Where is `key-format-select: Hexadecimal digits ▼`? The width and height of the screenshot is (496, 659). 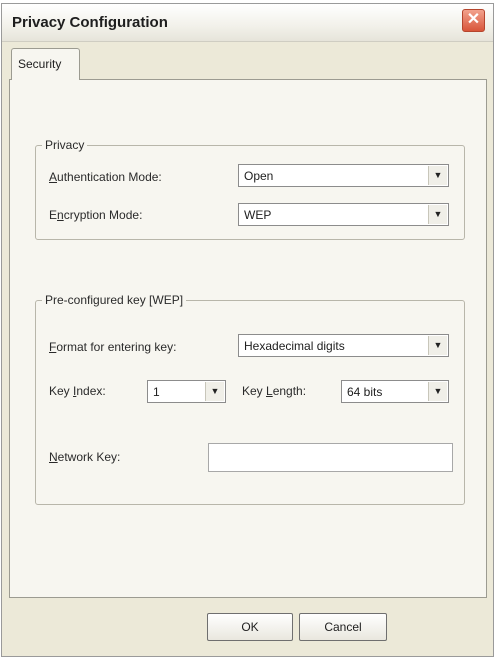 key-format-select: Hexadecimal digits ▼ is located at coordinates (343, 345).